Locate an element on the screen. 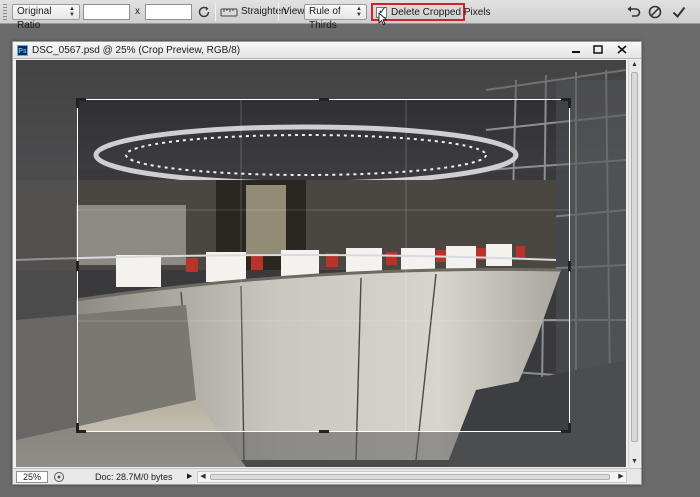 The height and width of the screenshot is (497, 700). aspect-ratio-select: Original Ratio ▲ ▼ is located at coordinates (46, 17).